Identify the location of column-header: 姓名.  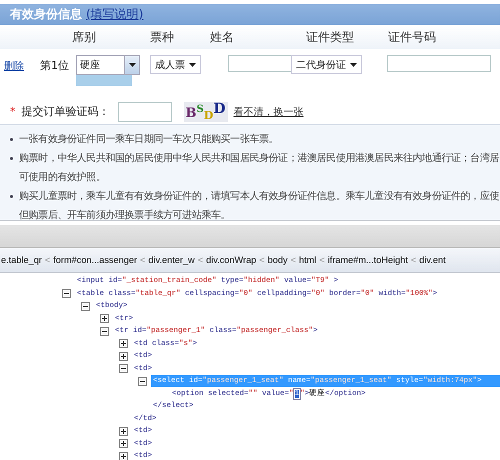
(222, 37).